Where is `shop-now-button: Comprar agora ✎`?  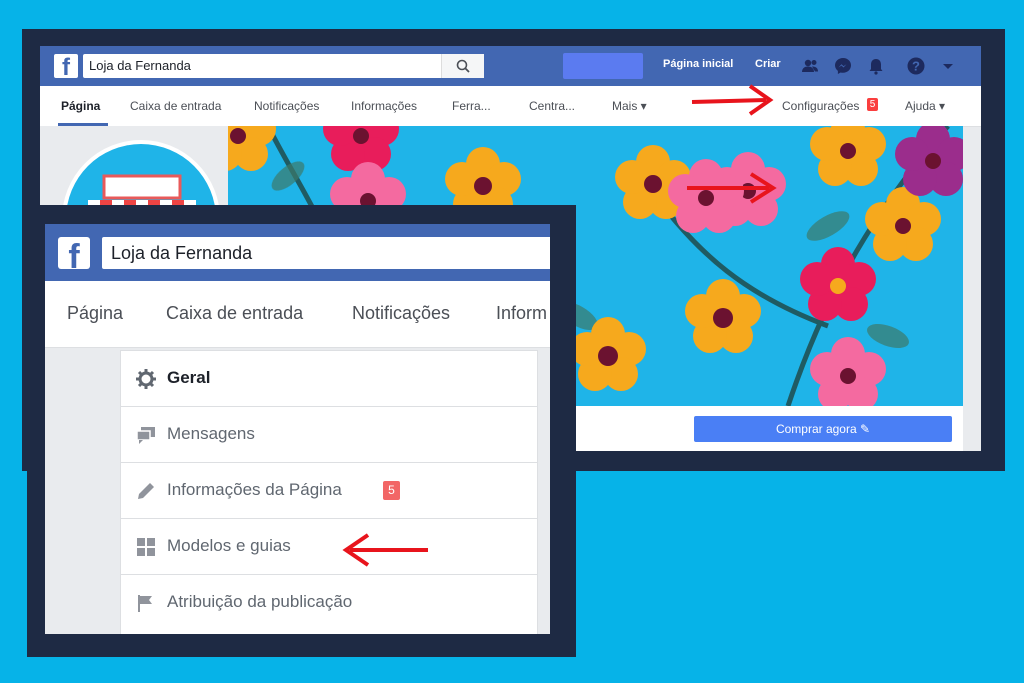
shop-now-button: Comprar agora ✎ is located at coordinates (823, 429).